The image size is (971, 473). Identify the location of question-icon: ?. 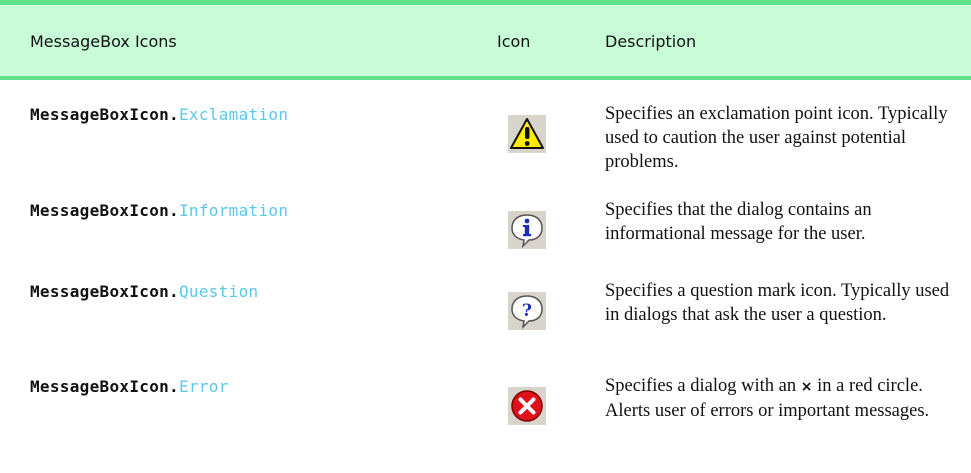
(527, 311).